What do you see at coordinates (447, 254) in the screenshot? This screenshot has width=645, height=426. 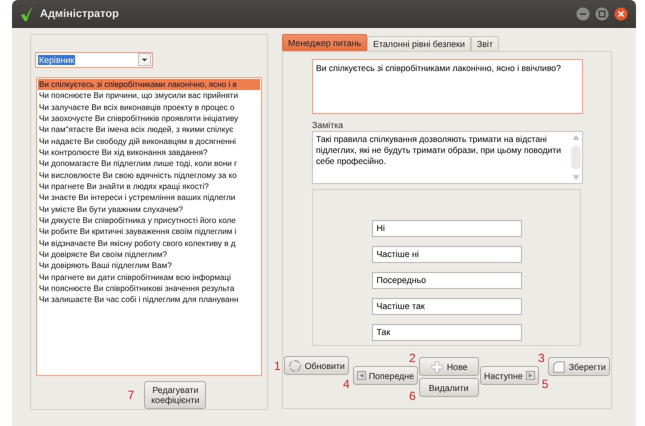 I see `answer-field: Частіше ні` at bounding box center [447, 254].